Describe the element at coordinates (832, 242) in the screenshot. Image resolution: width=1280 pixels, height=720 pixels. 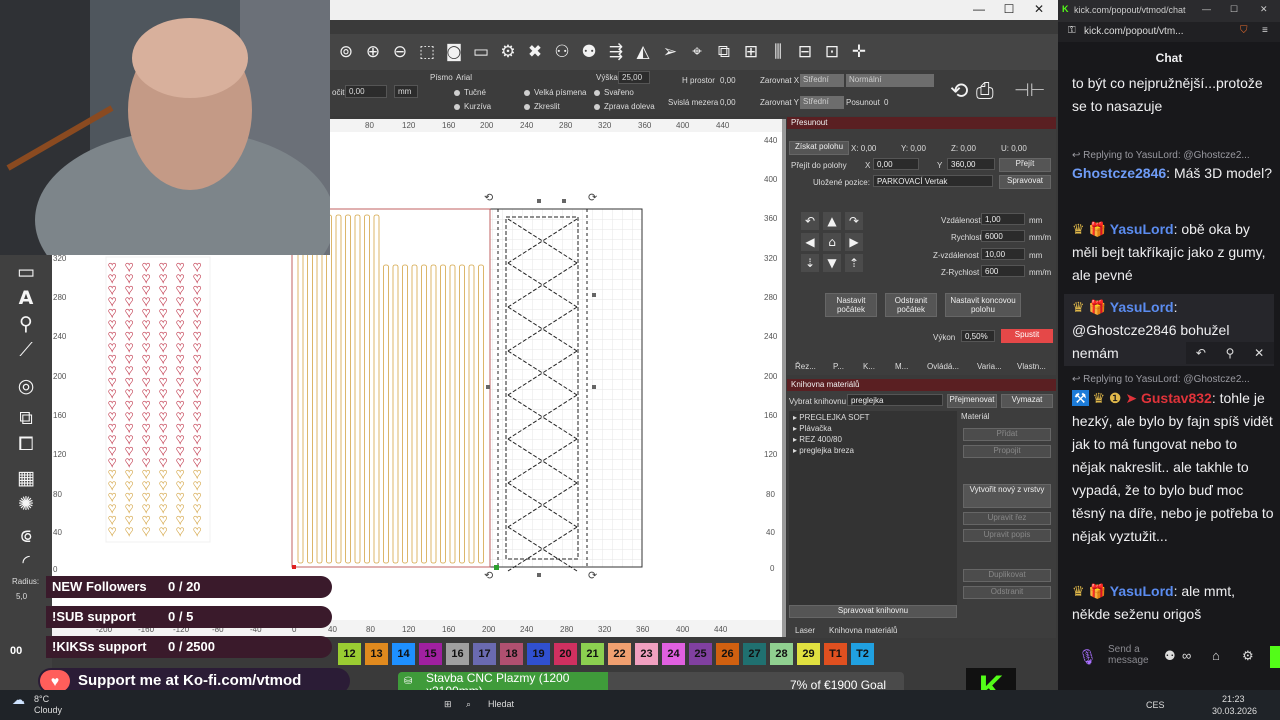
I see `home-icon: ⌂` at that location.